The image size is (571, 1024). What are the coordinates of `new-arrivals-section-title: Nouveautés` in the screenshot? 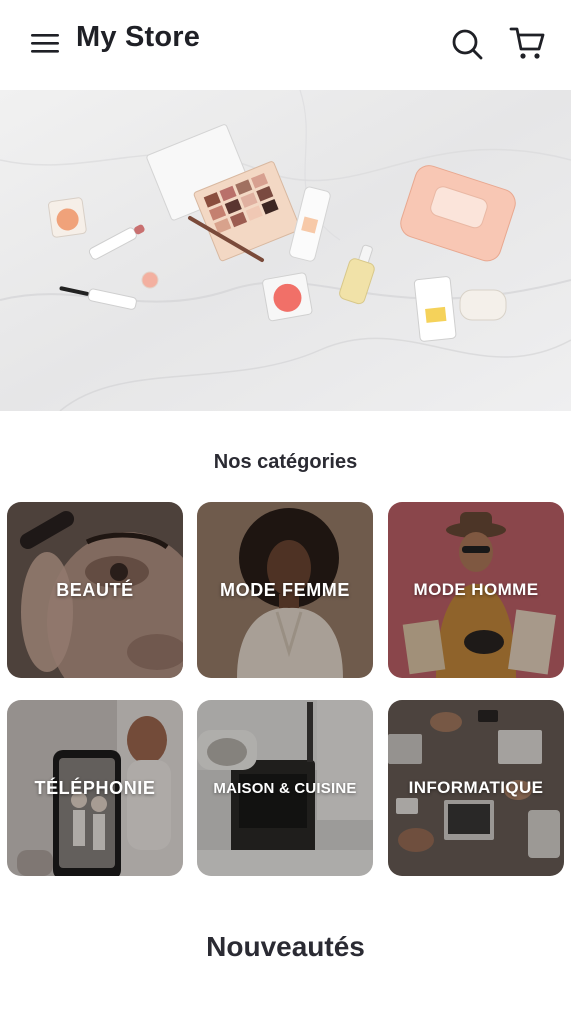 It's located at (285, 946).